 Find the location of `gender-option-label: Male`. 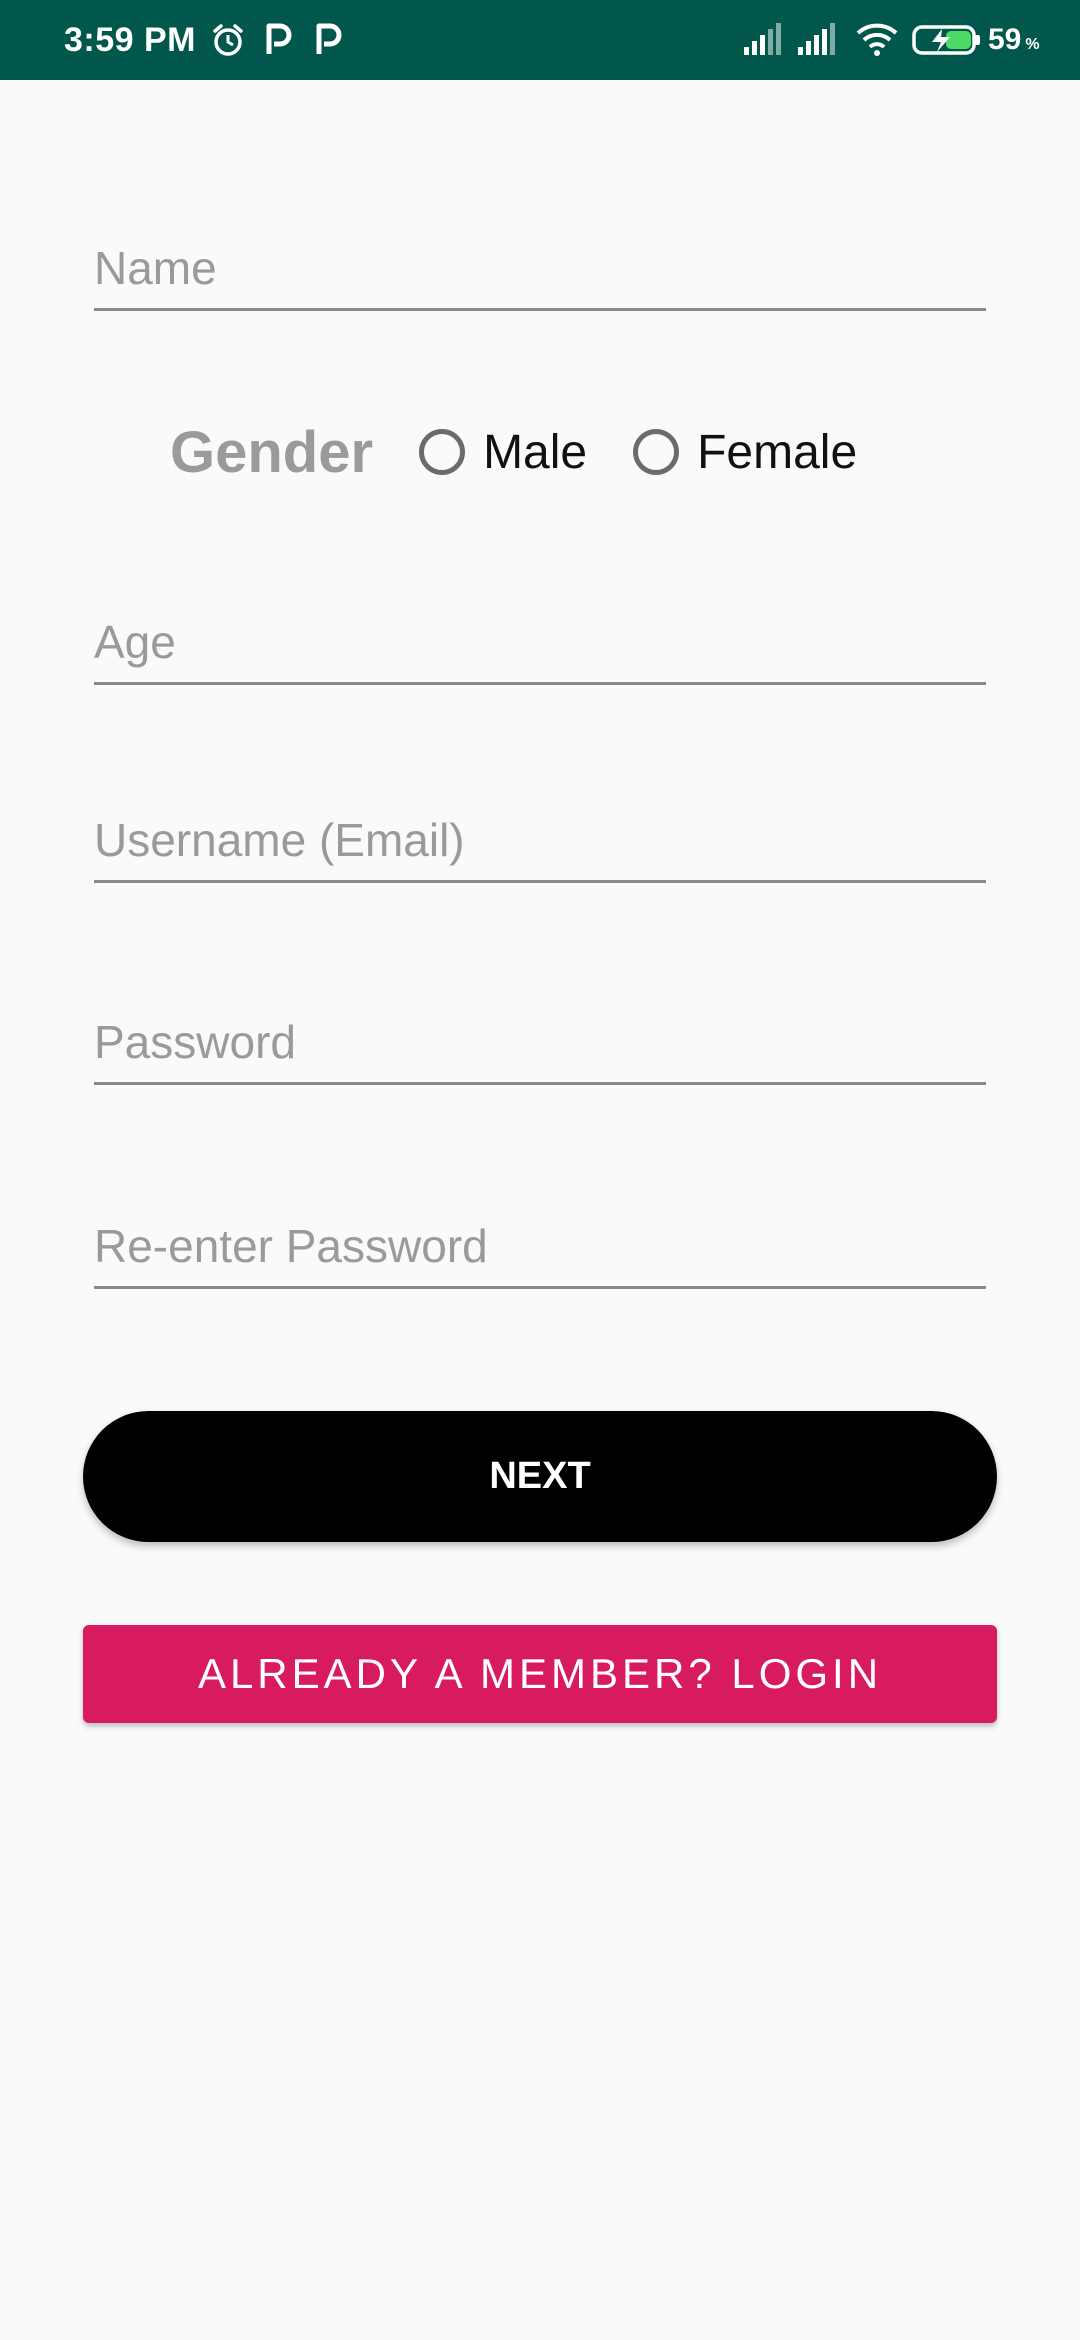

gender-option-label: Male is located at coordinates (535, 452).